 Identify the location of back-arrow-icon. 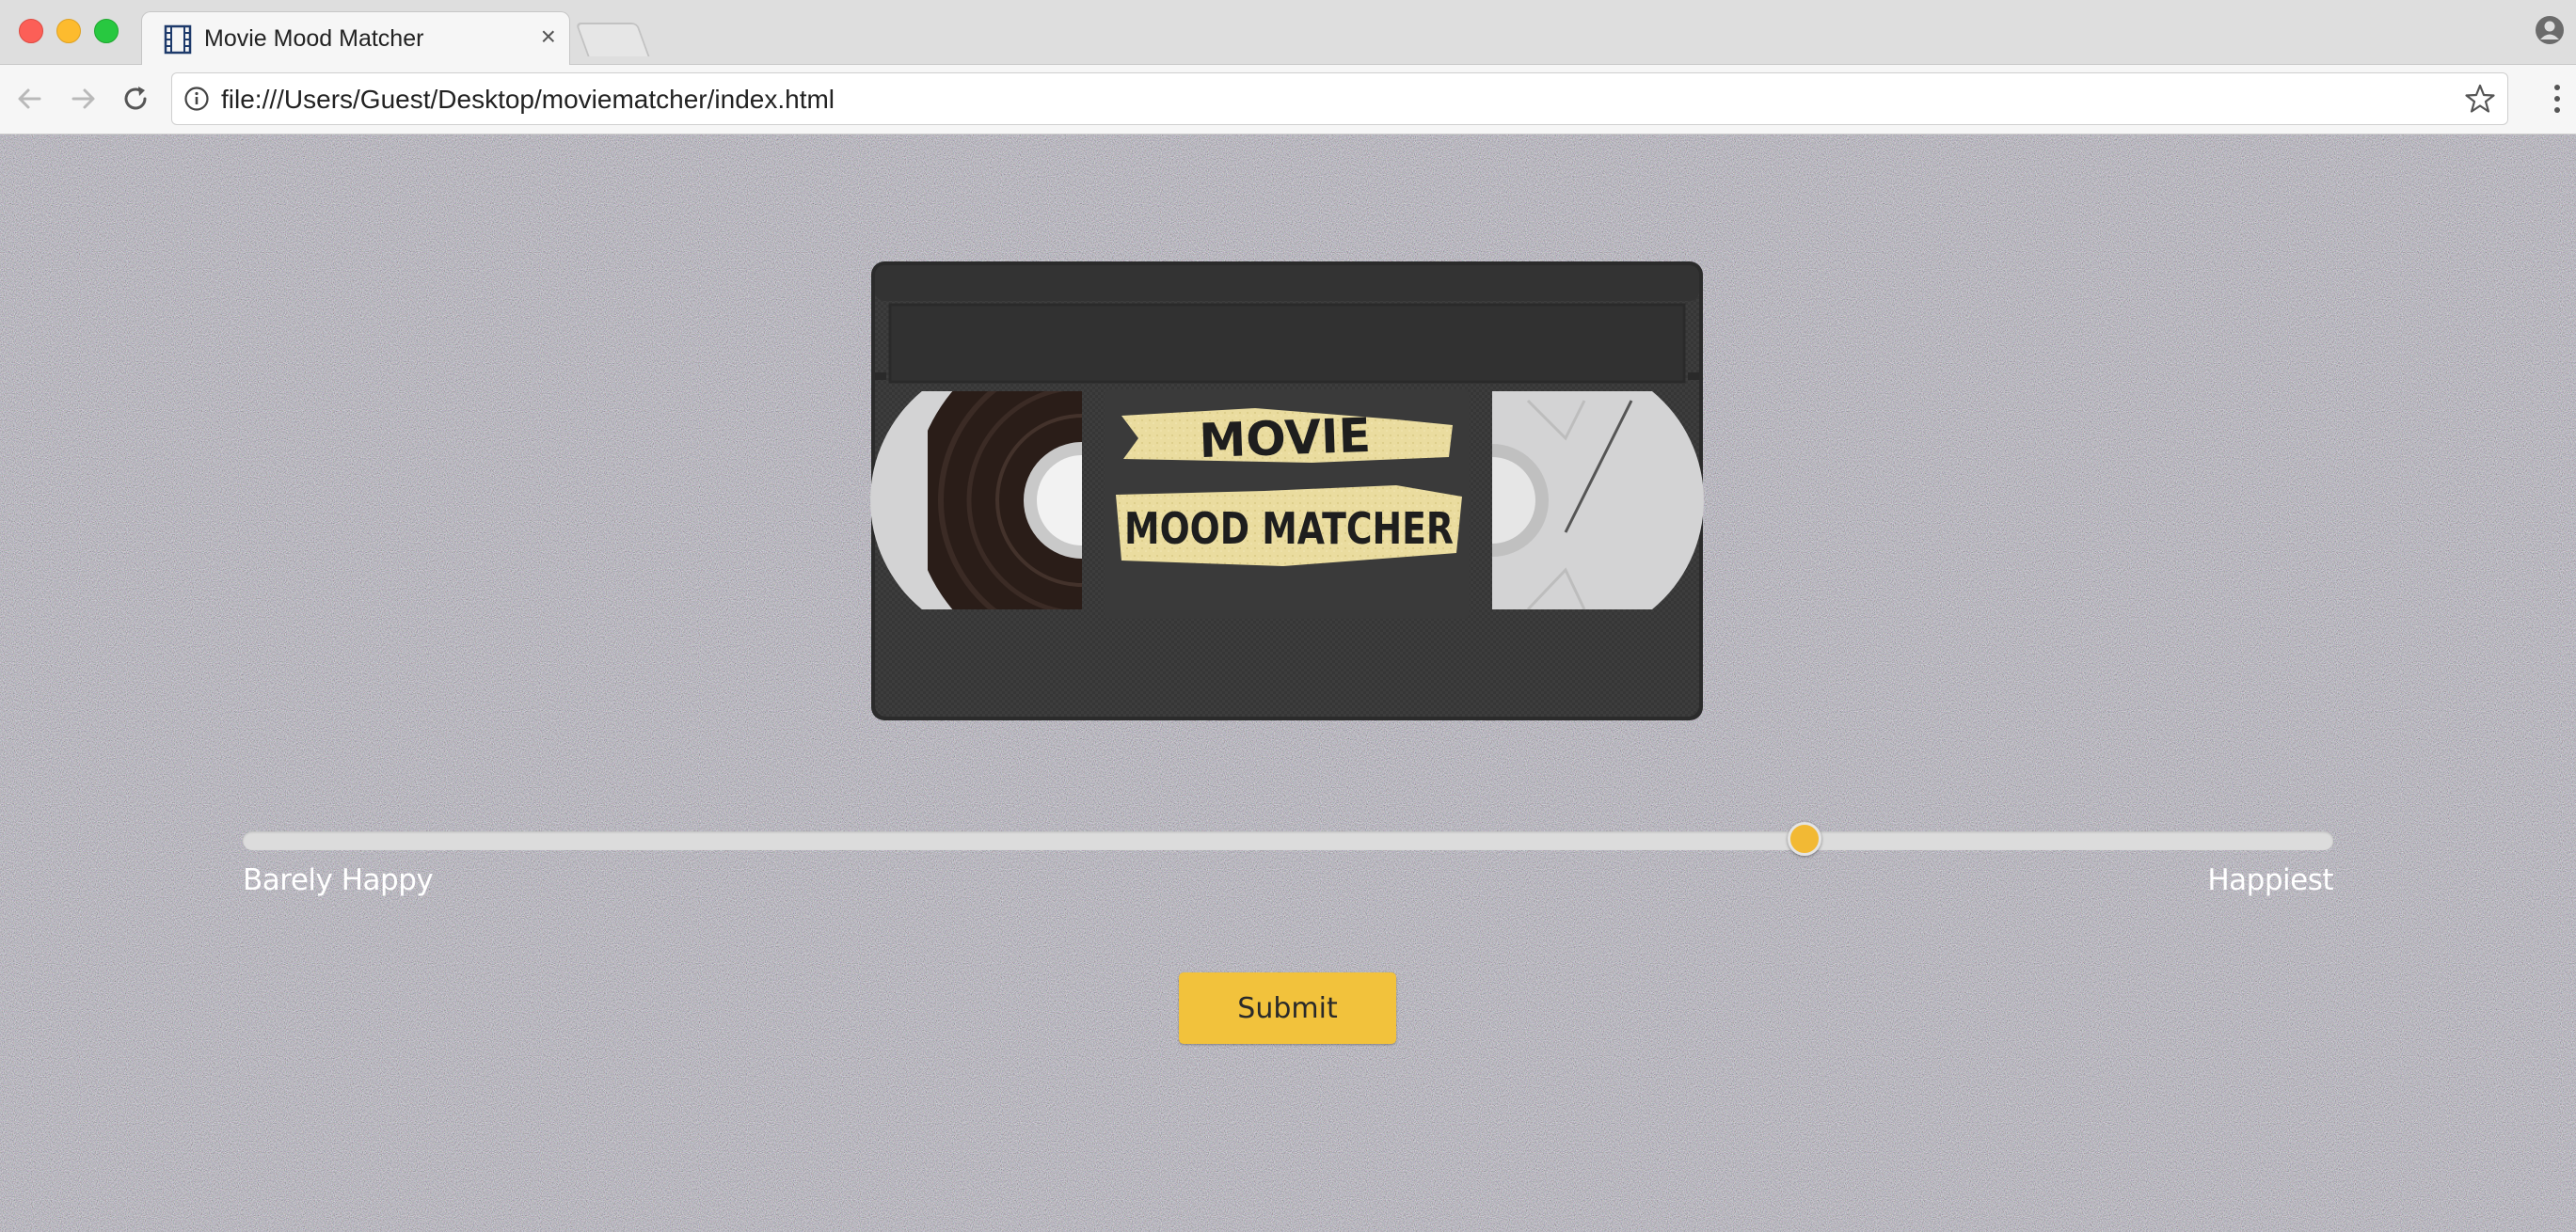
(30, 99).